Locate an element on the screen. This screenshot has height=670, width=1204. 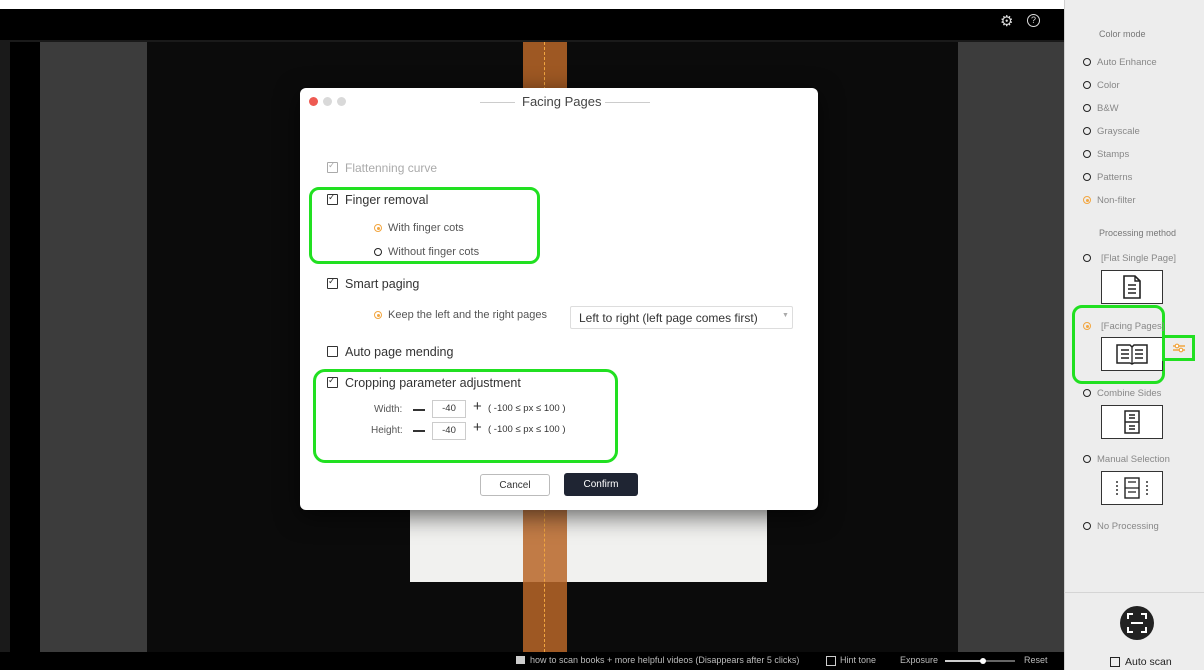
color-option-label: Auto Enhance is located at coordinates (1127, 62).